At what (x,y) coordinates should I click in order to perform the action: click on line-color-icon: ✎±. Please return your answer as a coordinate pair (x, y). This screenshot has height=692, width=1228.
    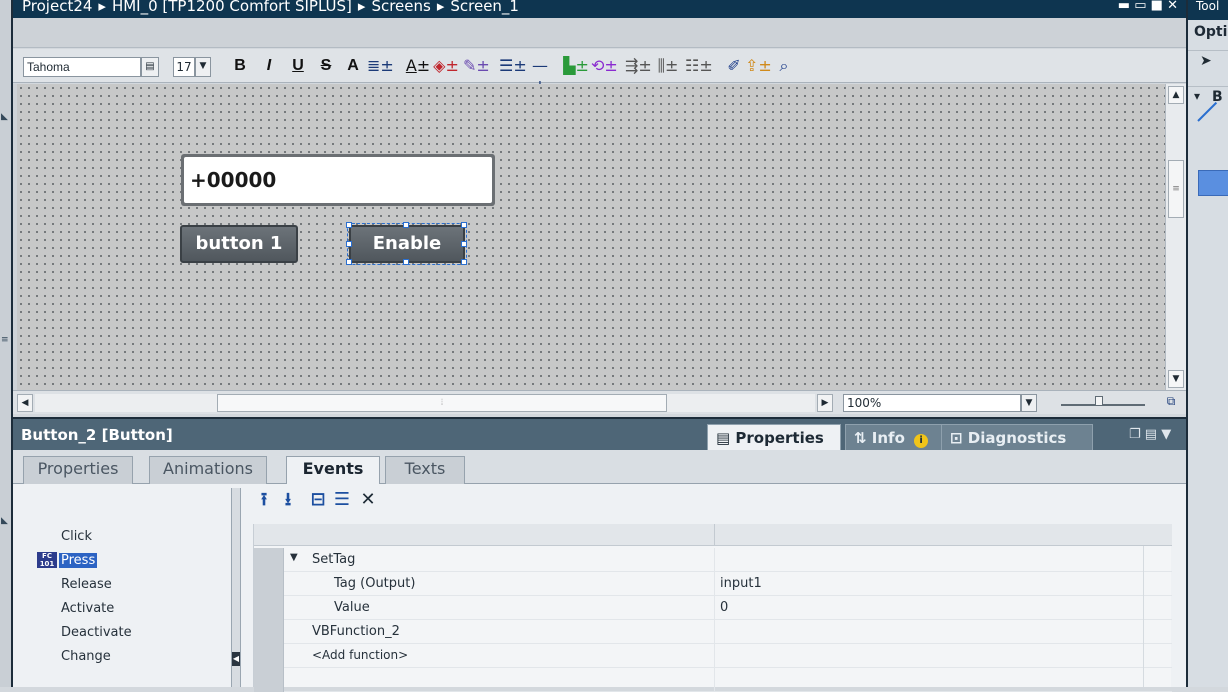
    Looking at the image, I should click on (476, 67).